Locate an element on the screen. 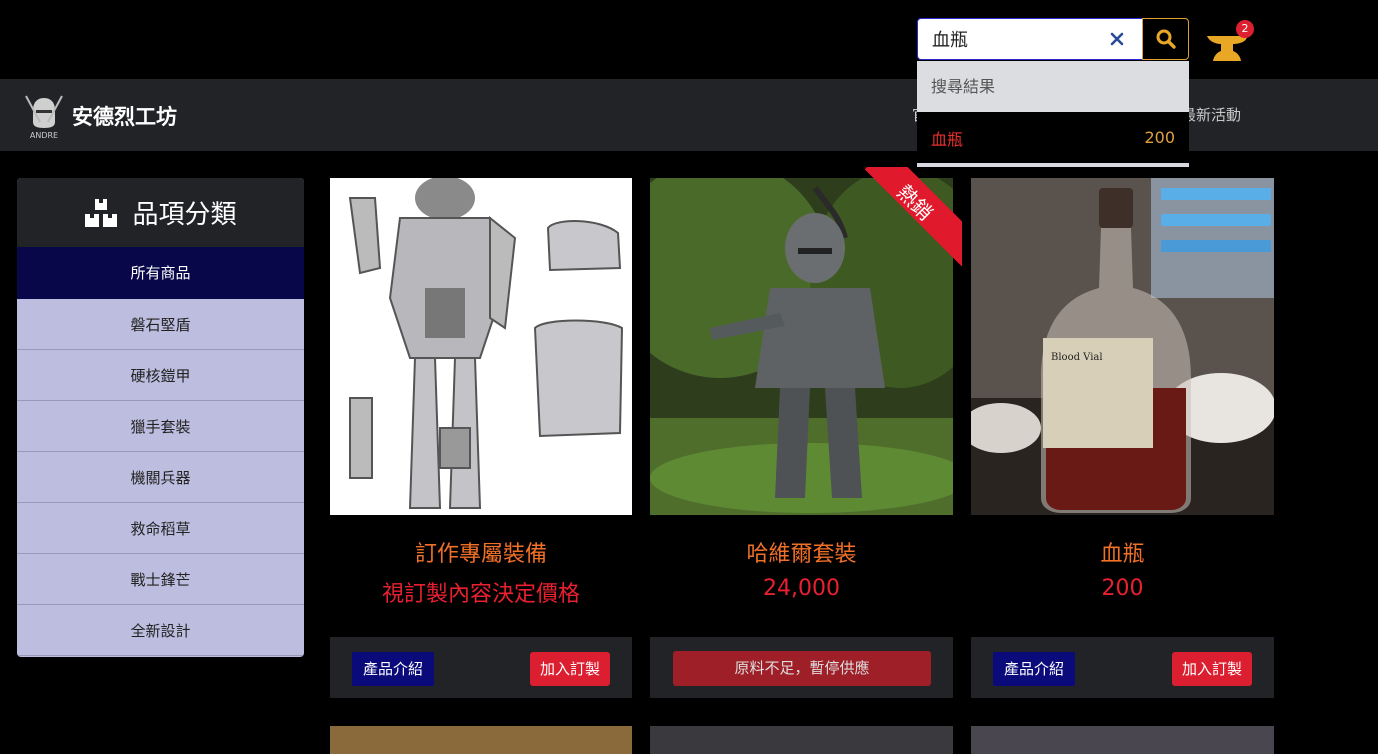  result-price: 200 is located at coordinates (1159, 137).